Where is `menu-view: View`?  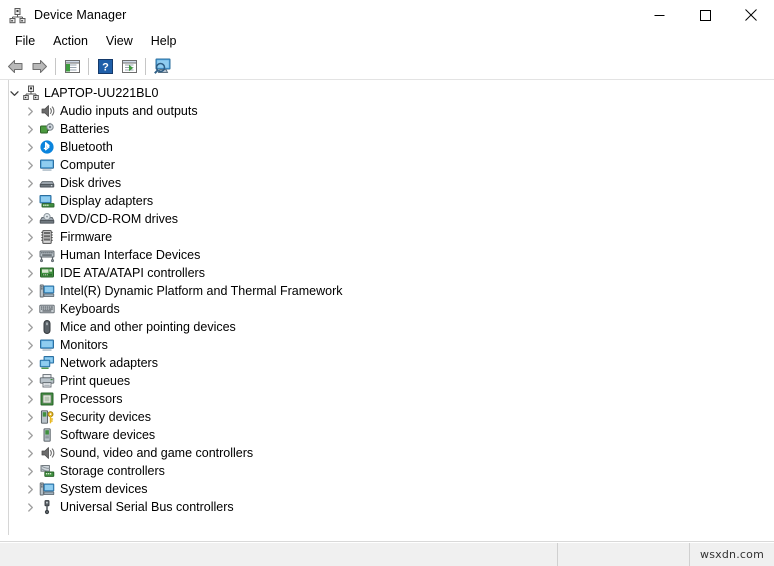
menu-view: View is located at coordinates (119, 42).